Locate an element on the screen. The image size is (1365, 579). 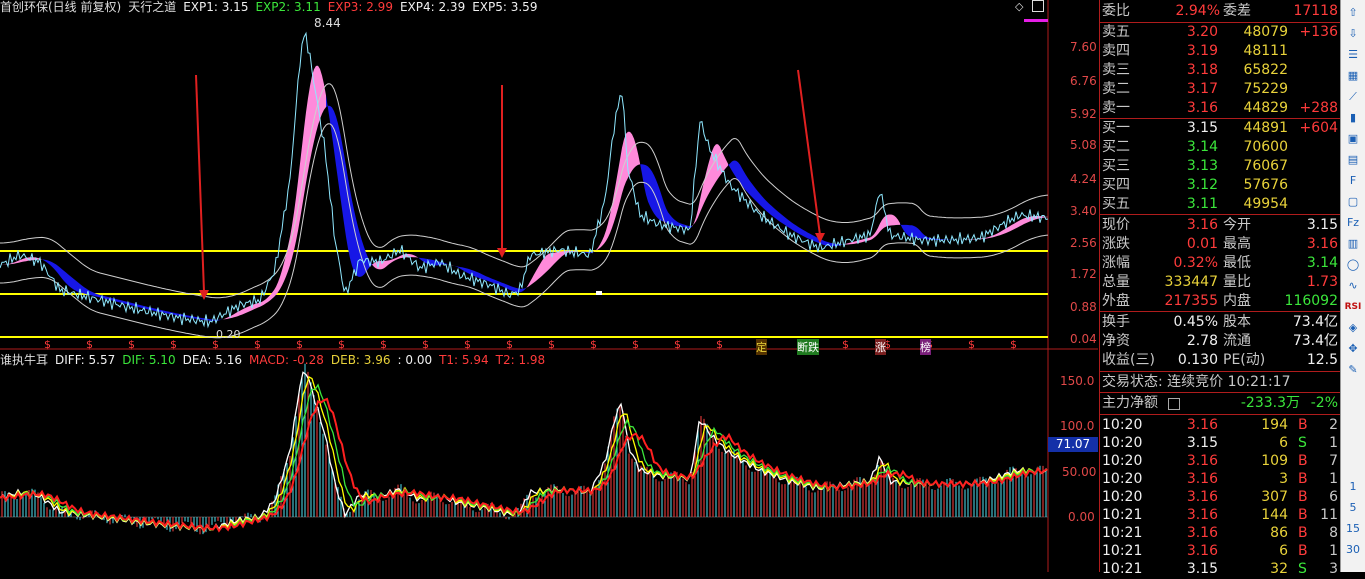
trade-state-row: 交易状态: 连续竞价 10:21:17 is located at coordinates (1220, 382).